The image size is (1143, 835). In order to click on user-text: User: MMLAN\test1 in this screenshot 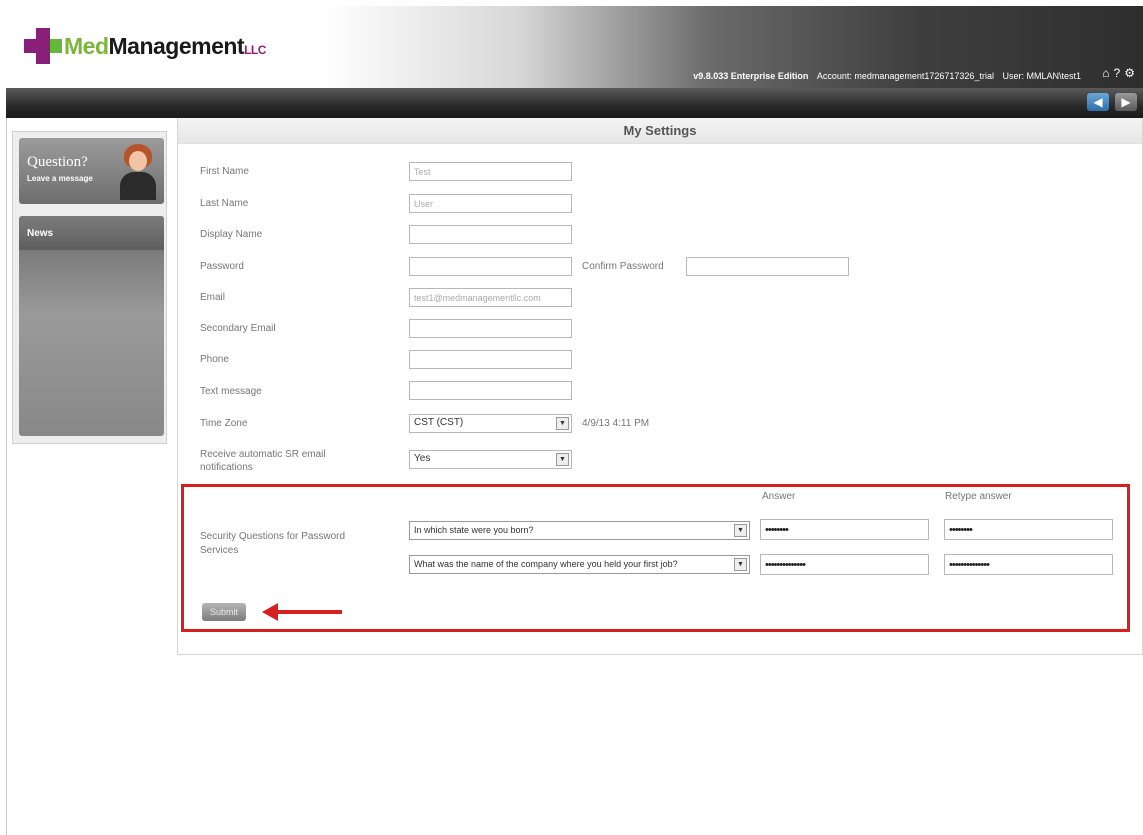, I will do `click(1041, 76)`.